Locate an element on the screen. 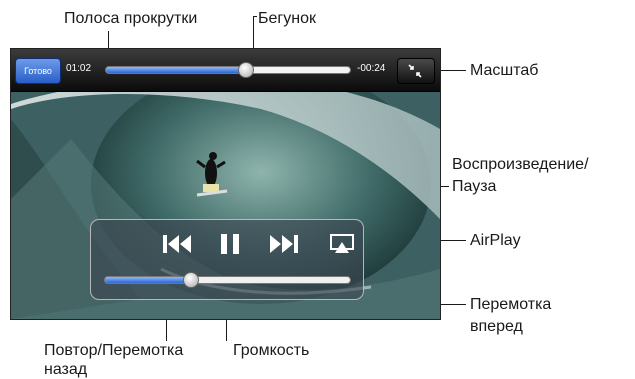  scale-callout: Масштаб is located at coordinates (504, 70).